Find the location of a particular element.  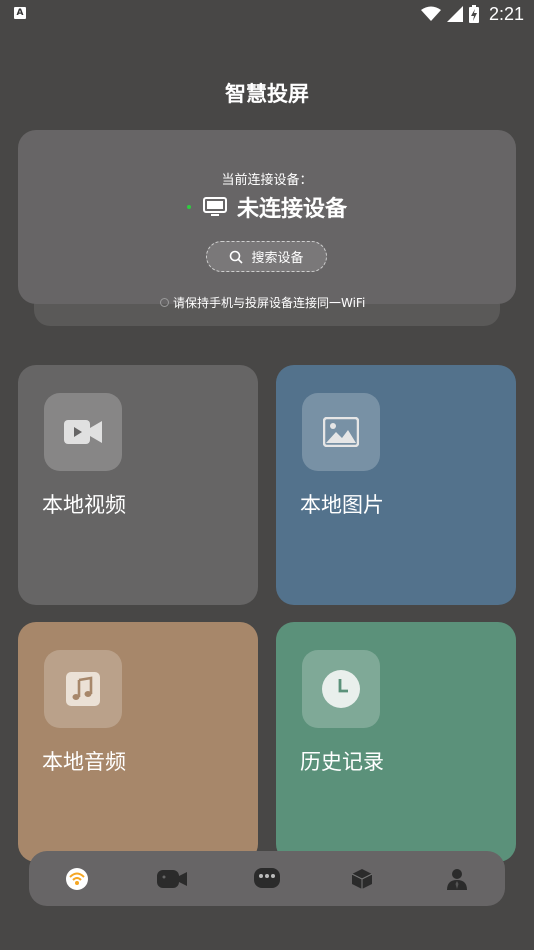

nav-item-camera is located at coordinates (172, 879).